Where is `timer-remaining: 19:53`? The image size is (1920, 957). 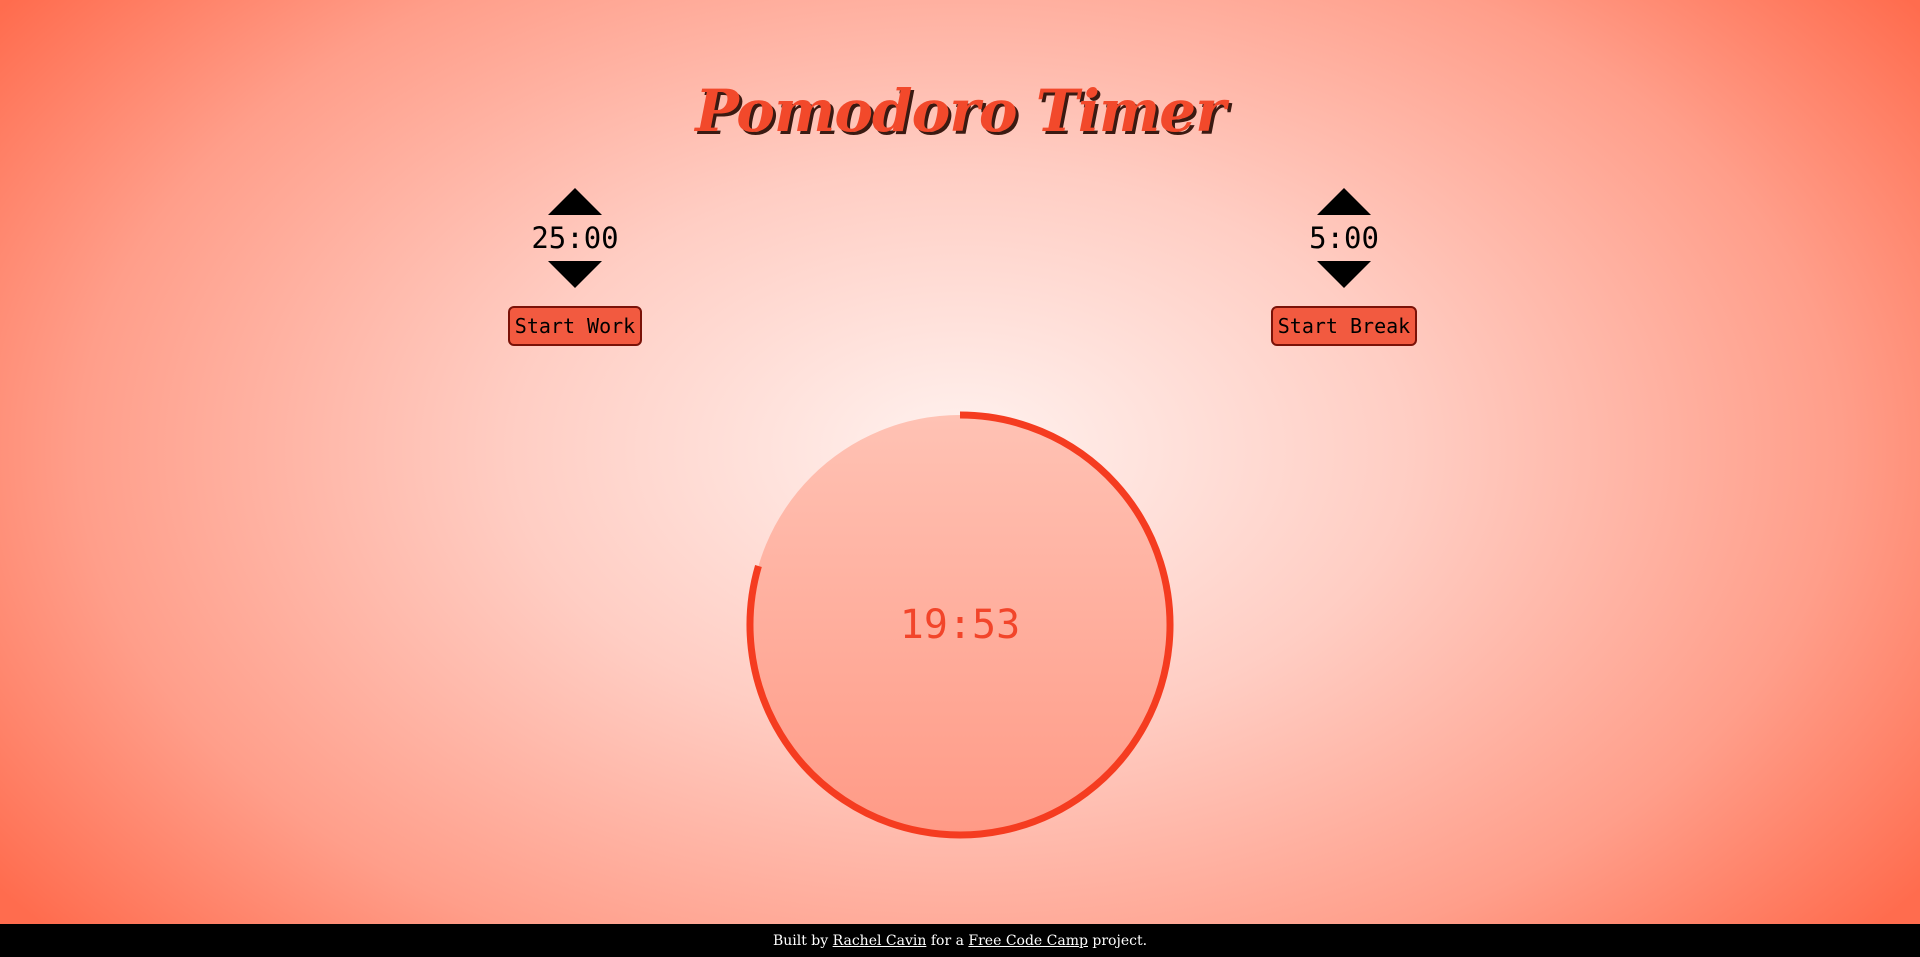 timer-remaining: 19:53 is located at coordinates (960, 625).